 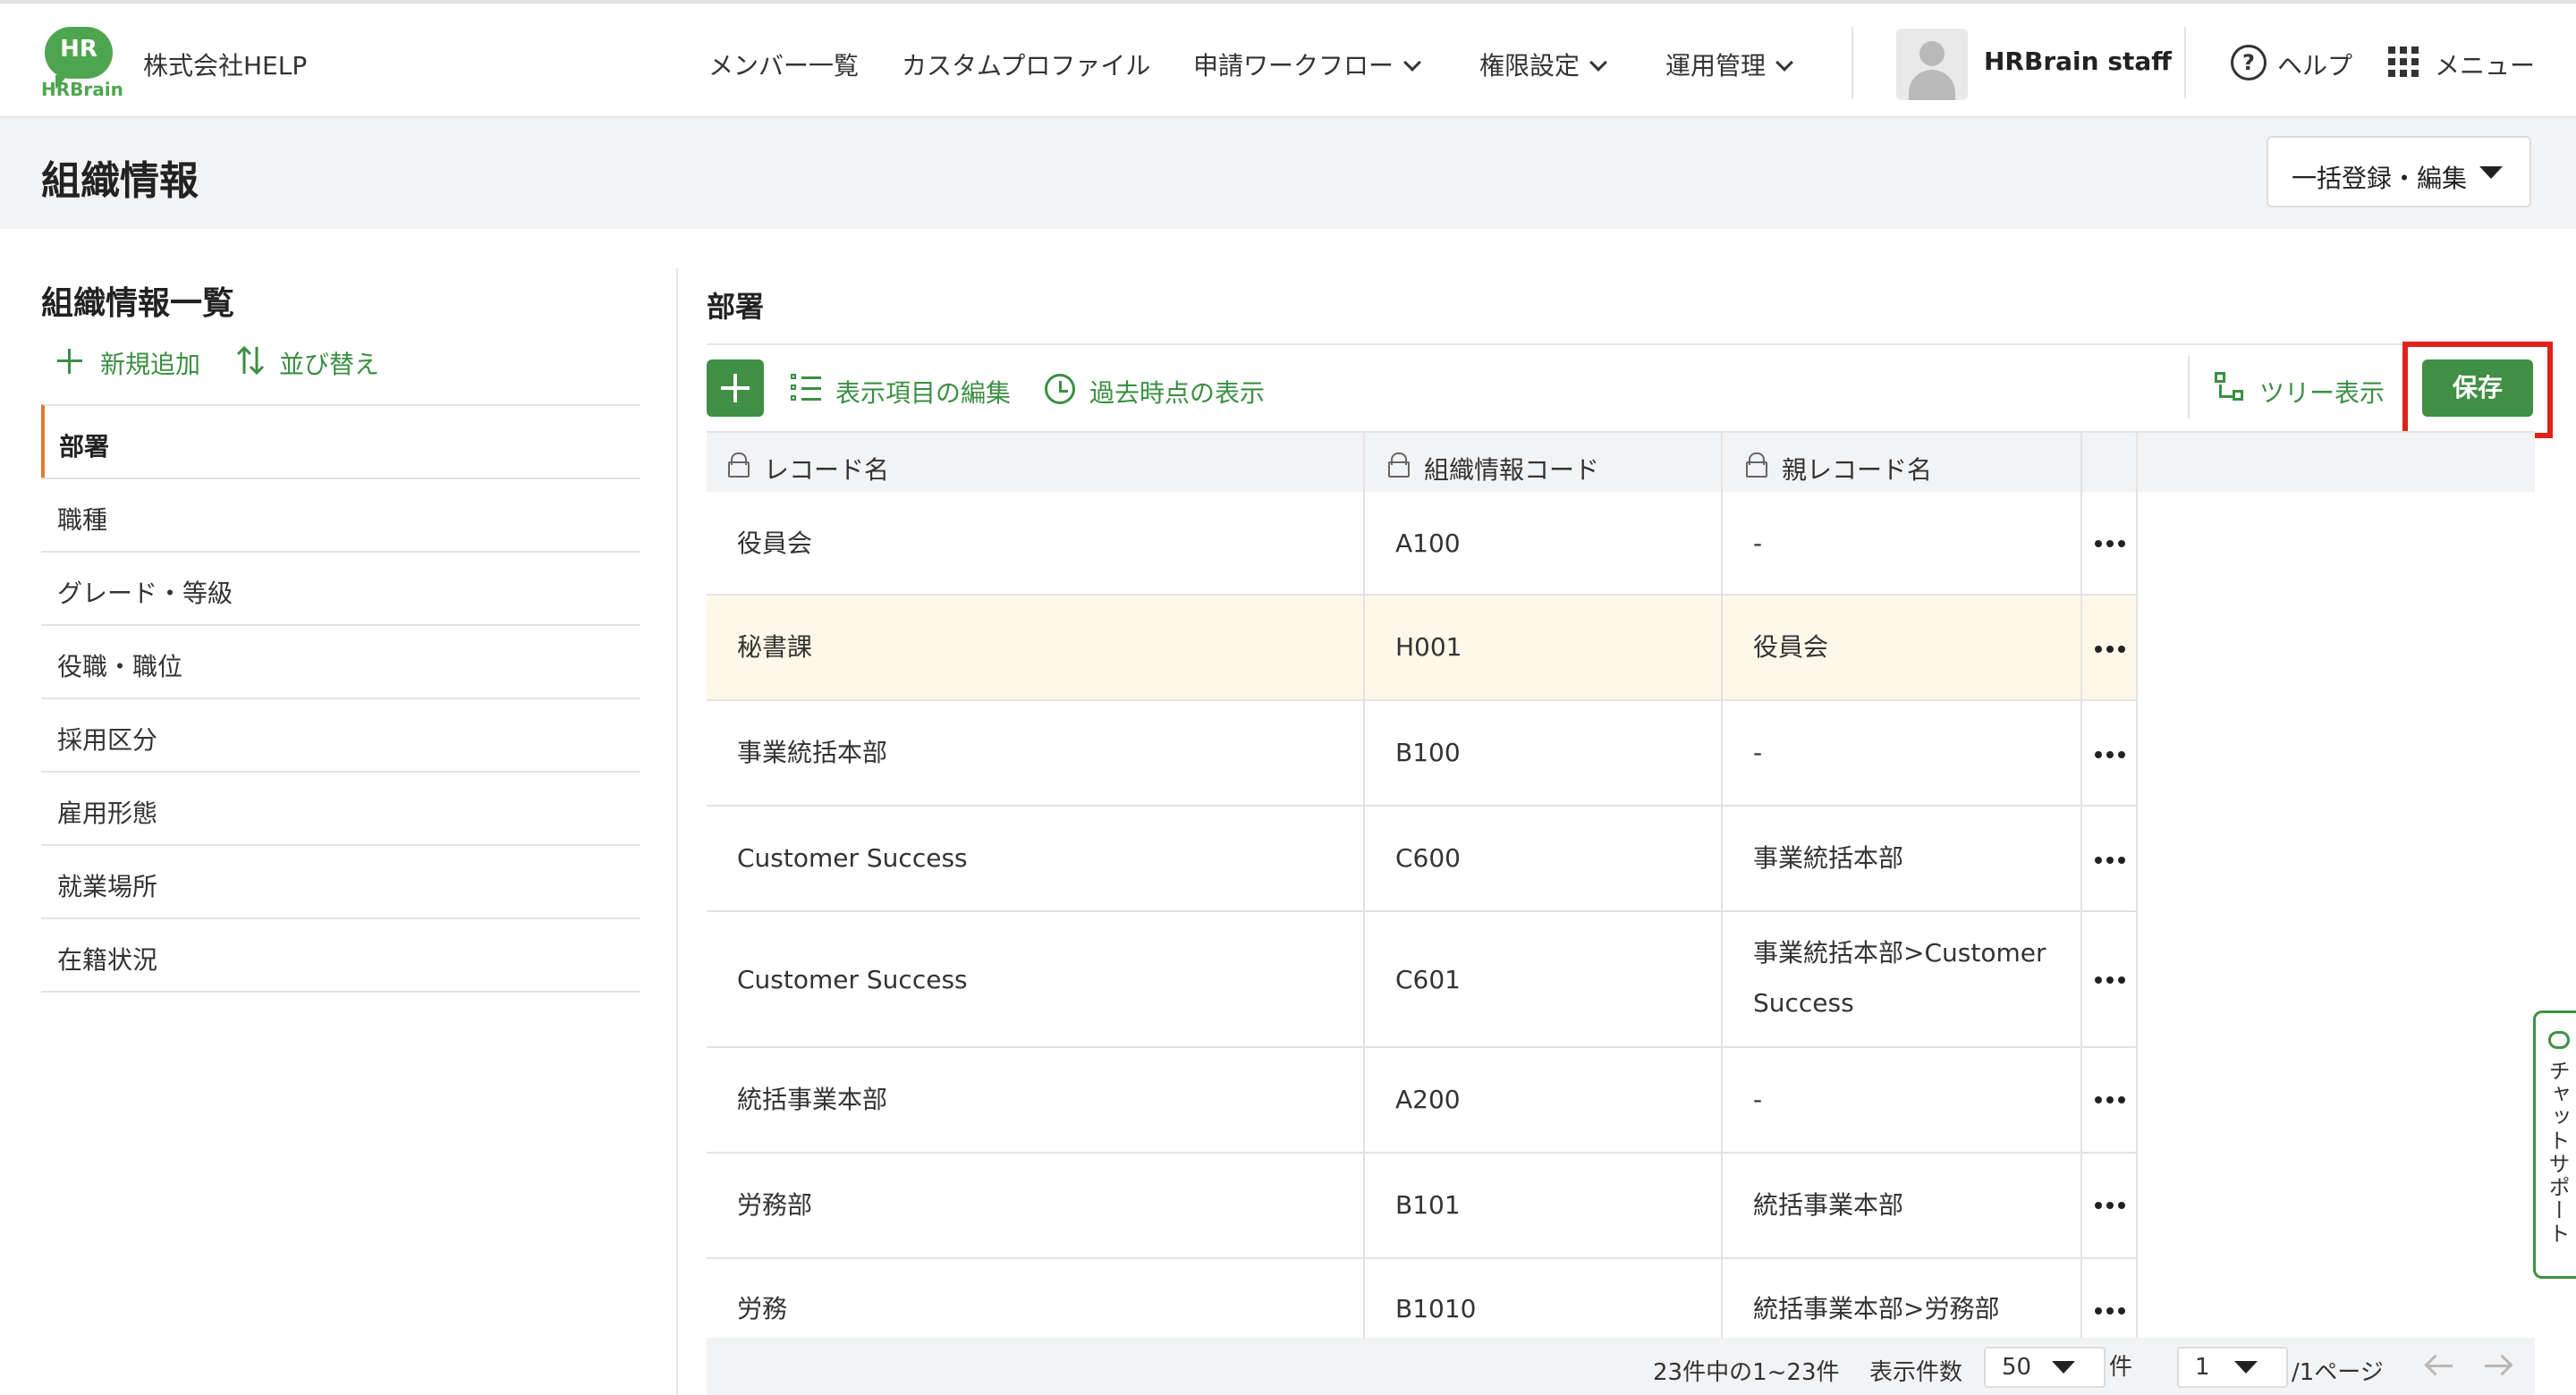 What do you see at coordinates (1421, 754) in the screenshot?
I see `table-row: 事業統括本部 B100 -` at bounding box center [1421, 754].